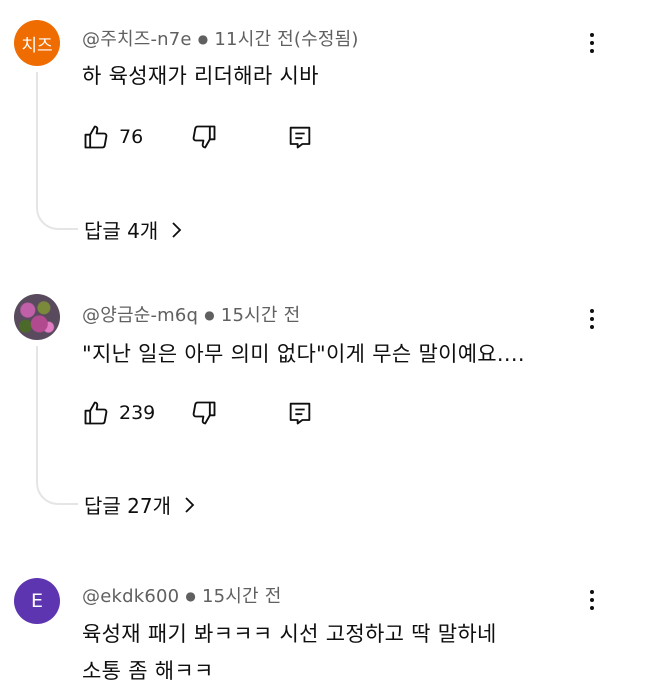 The image size is (655, 698). I want to click on comment-author: @주치즈-n7e, so click(137, 39).